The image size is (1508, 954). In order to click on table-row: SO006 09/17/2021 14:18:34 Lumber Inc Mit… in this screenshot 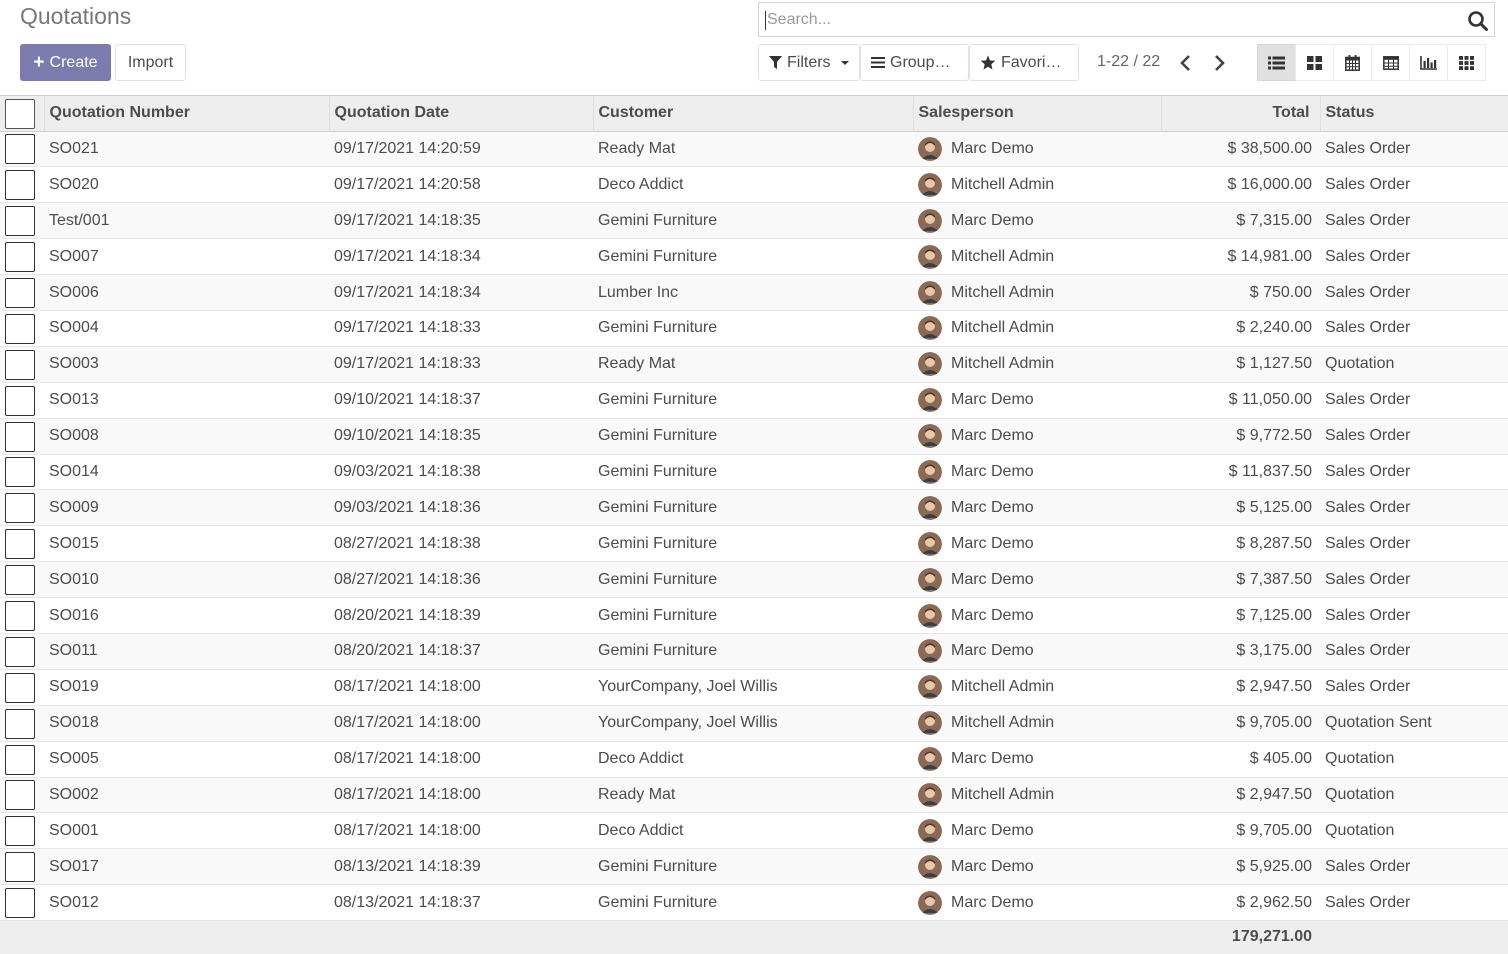, I will do `click(754, 292)`.